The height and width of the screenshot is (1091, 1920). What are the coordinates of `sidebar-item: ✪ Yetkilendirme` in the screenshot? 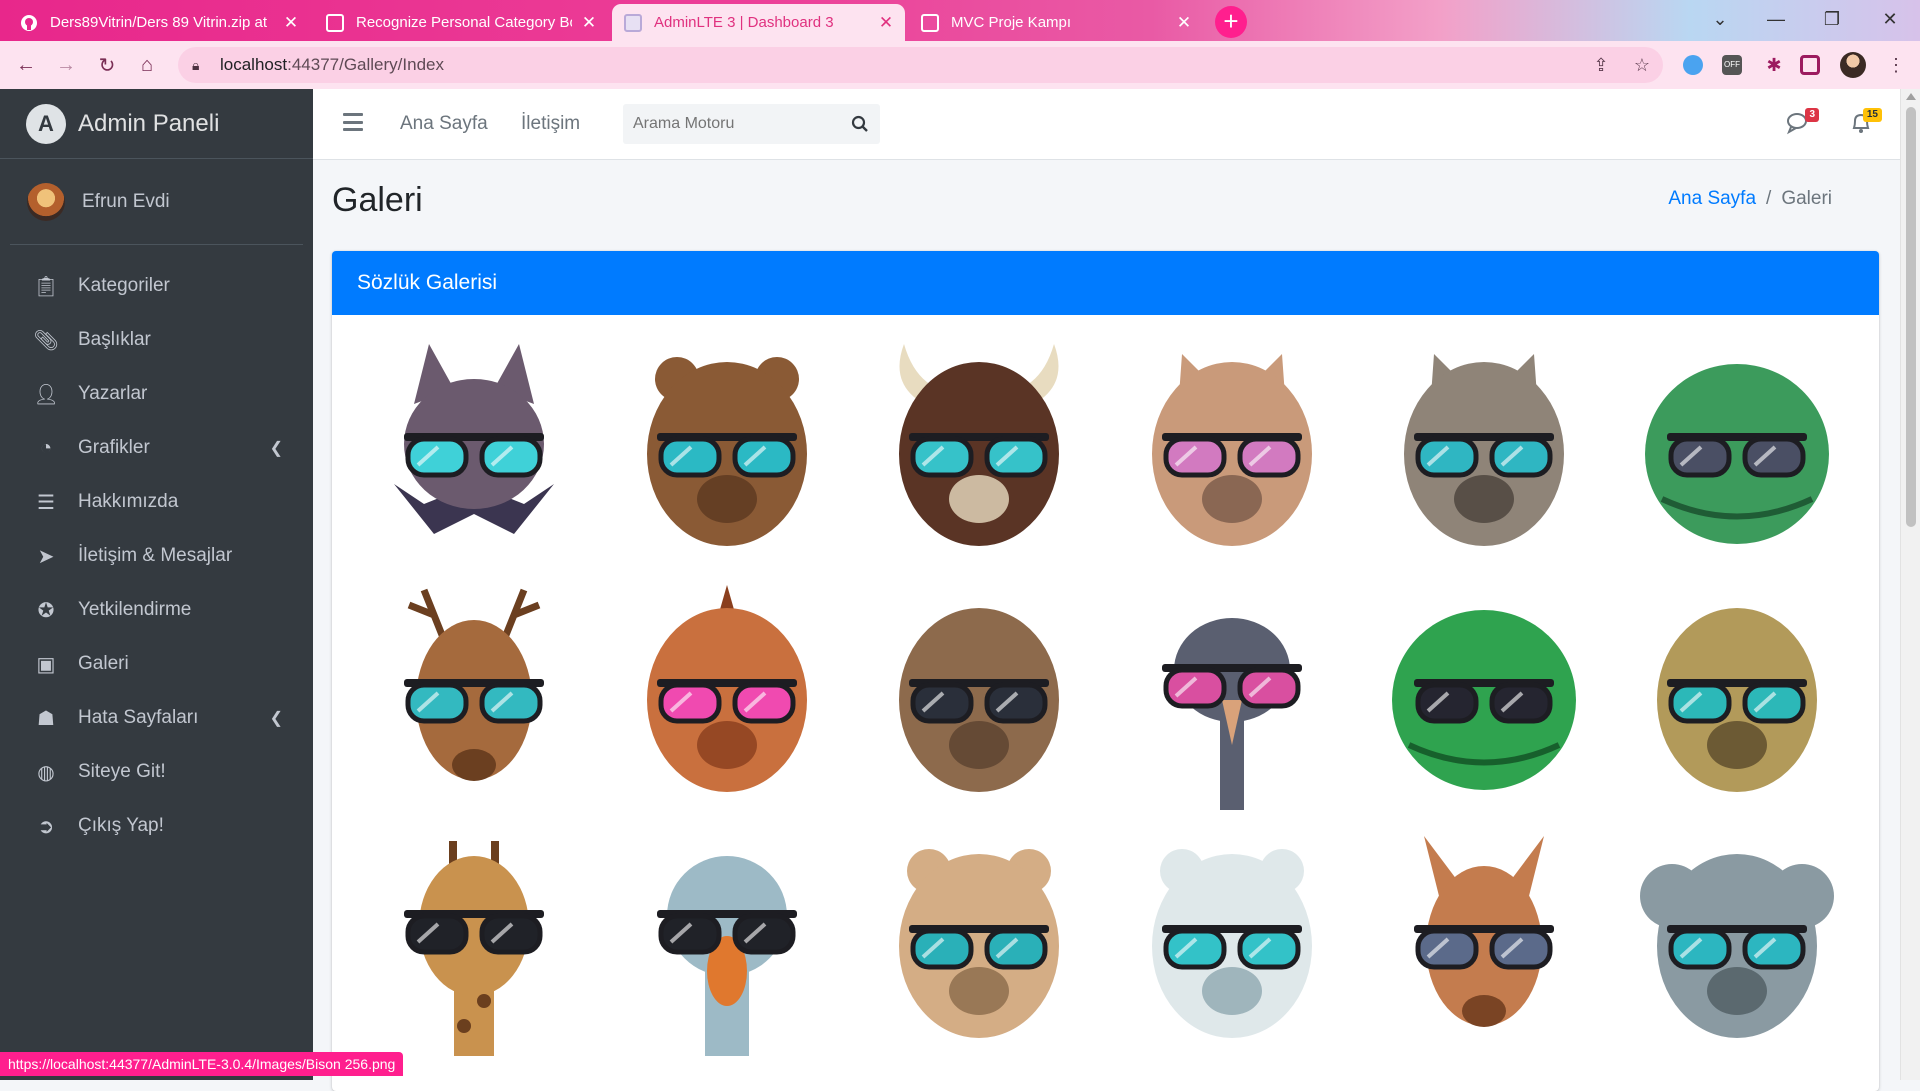 It's located at (156, 610).